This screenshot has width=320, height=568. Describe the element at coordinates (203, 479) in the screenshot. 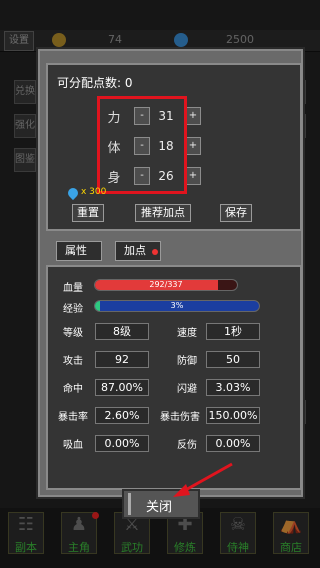

I see `annotation-arrow` at that location.